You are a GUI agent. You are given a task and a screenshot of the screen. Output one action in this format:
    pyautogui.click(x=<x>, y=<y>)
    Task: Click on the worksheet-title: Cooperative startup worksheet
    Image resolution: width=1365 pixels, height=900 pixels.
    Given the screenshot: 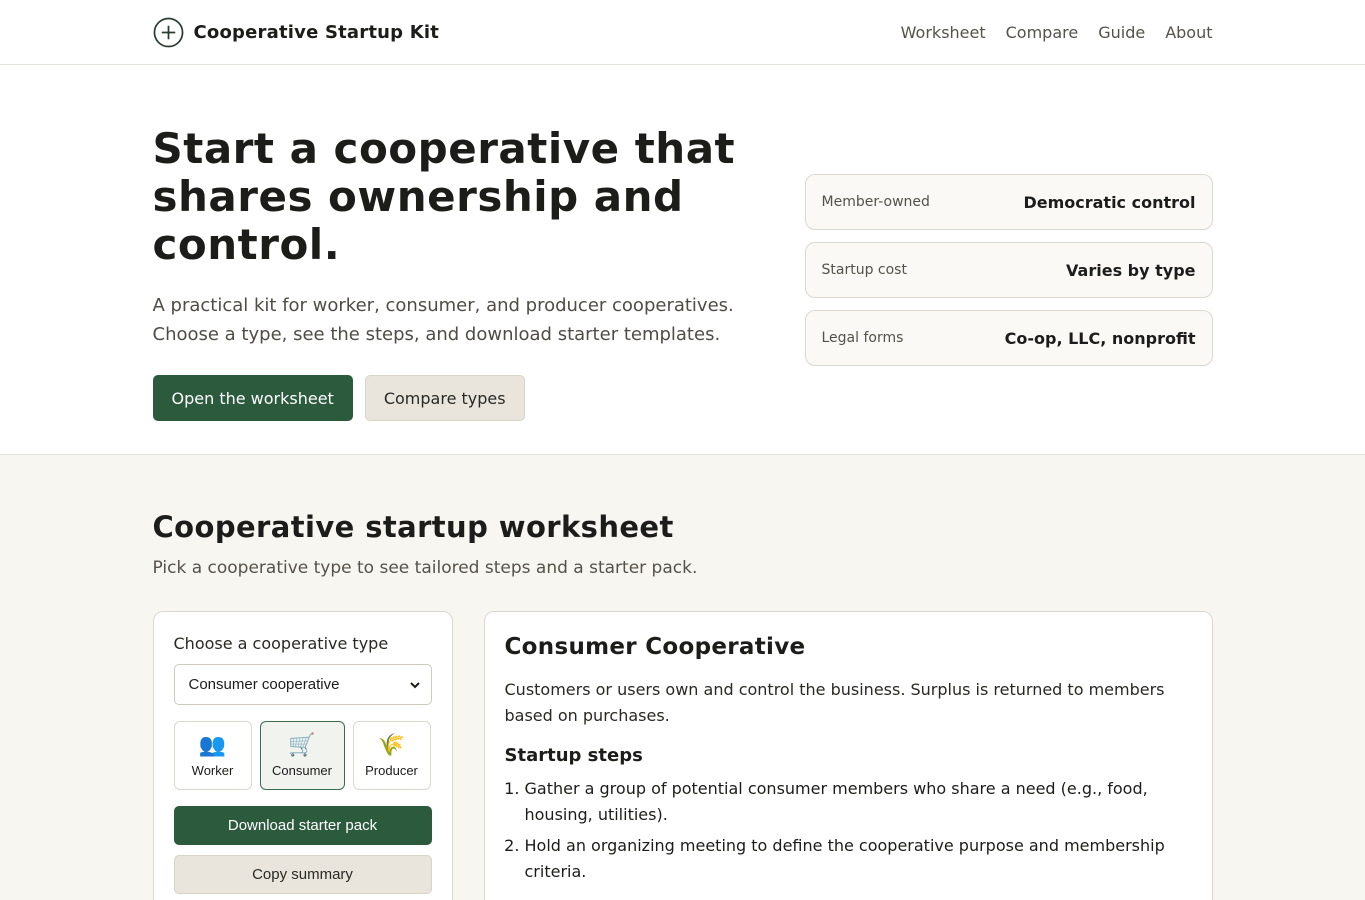 What is the action you would take?
    pyautogui.click(x=413, y=527)
    